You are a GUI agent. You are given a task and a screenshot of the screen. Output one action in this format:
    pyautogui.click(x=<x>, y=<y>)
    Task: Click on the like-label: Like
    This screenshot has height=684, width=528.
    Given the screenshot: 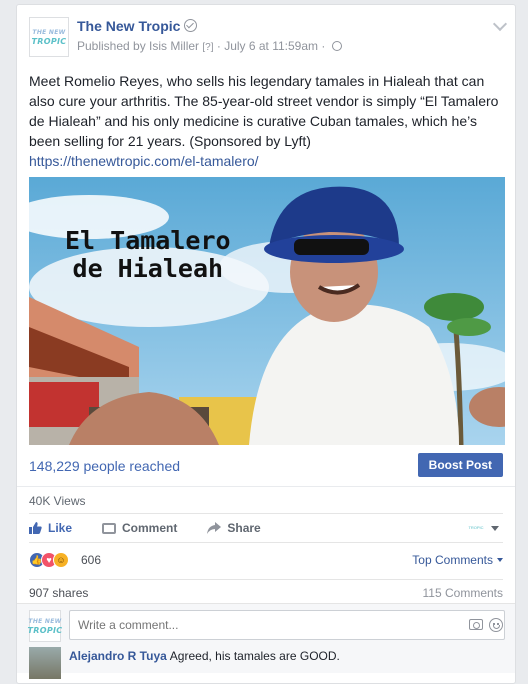 What is the action you would take?
    pyautogui.click(x=60, y=528)
    